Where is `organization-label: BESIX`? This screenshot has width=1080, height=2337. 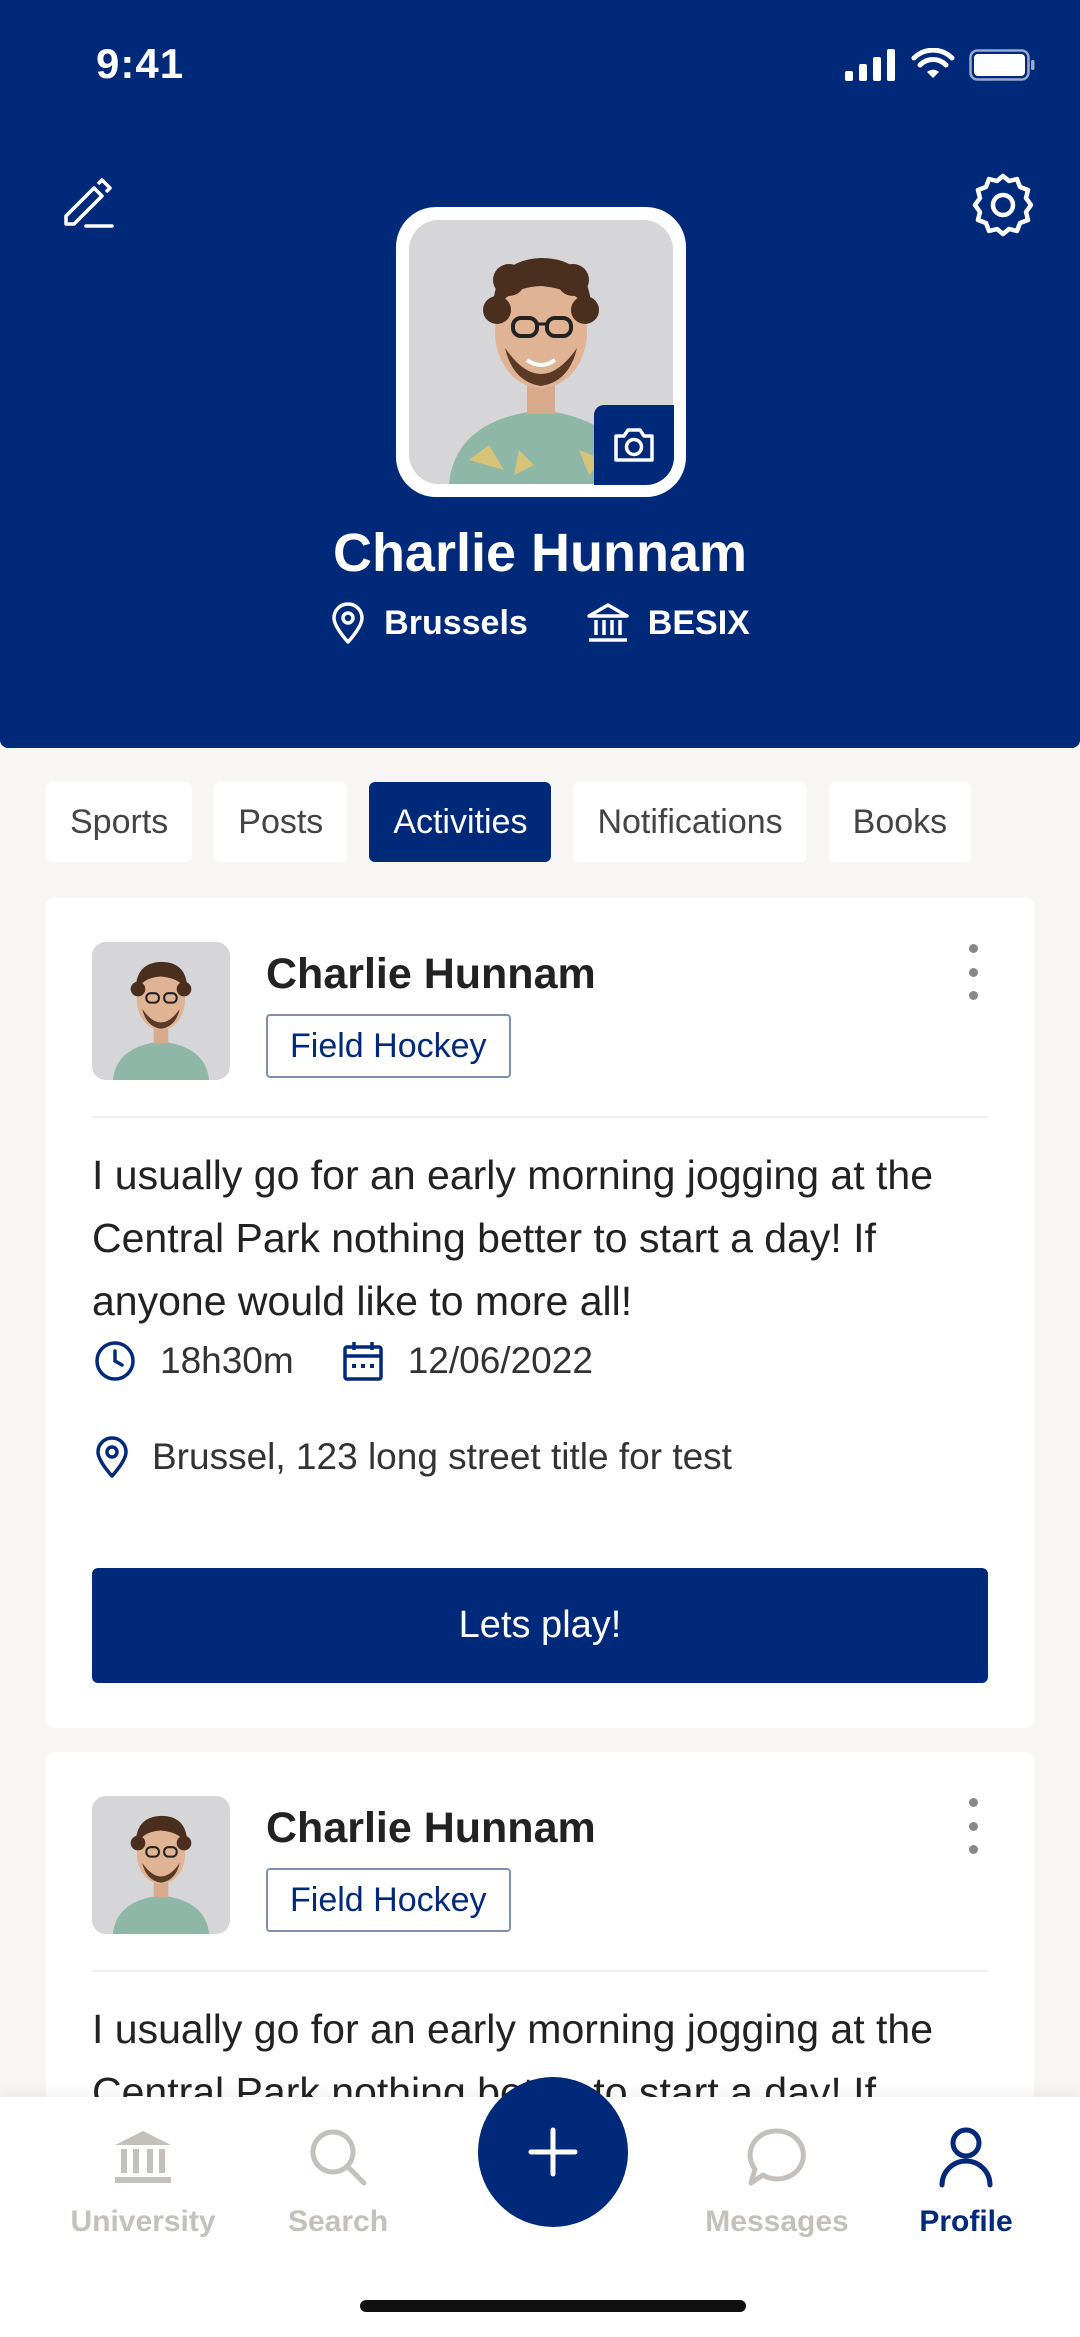 organization-label: BESIX is located at coordinates (698, 622).